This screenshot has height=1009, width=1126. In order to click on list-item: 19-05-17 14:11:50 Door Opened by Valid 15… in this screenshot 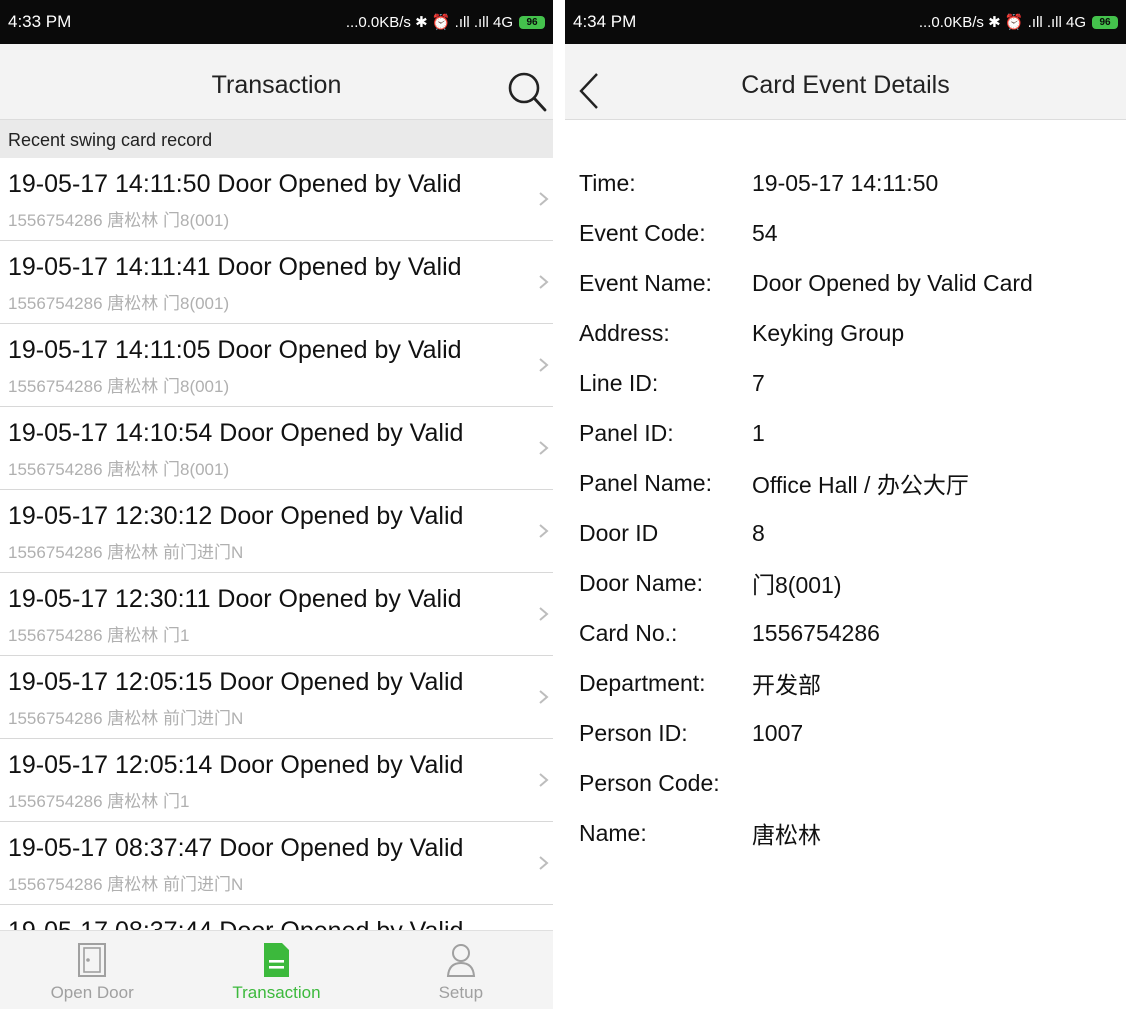, I will do `click(276, 199)`.